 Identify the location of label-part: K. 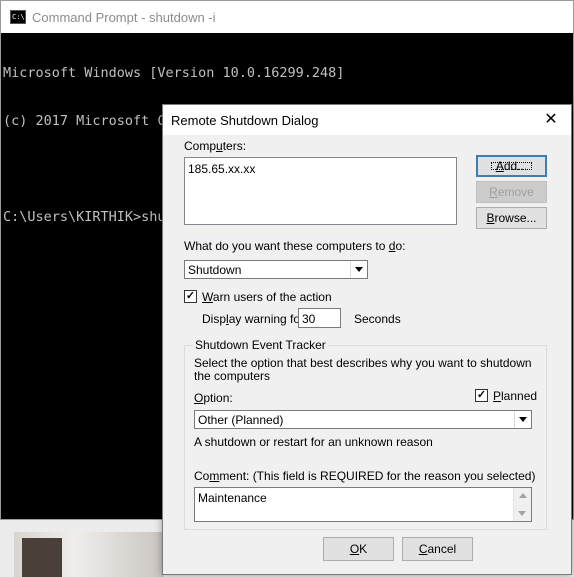
(363, 549).